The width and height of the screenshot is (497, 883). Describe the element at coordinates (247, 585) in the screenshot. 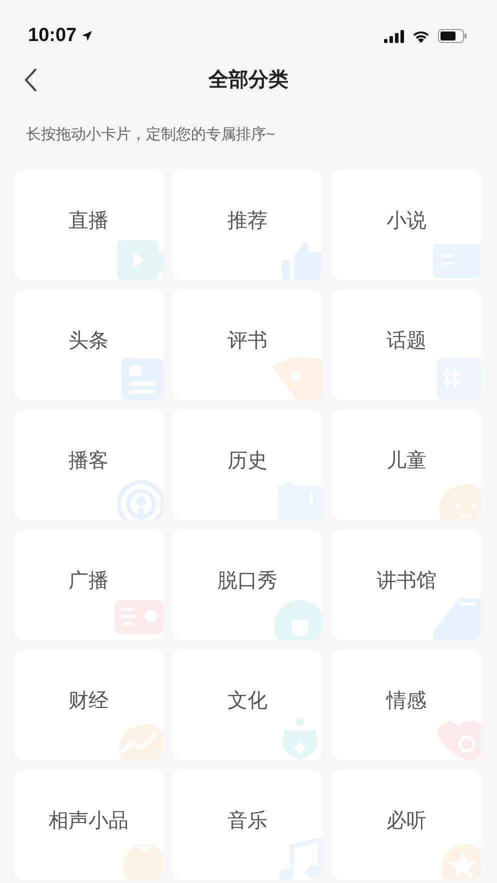

I see `category-card: 脱口秀` at that location.